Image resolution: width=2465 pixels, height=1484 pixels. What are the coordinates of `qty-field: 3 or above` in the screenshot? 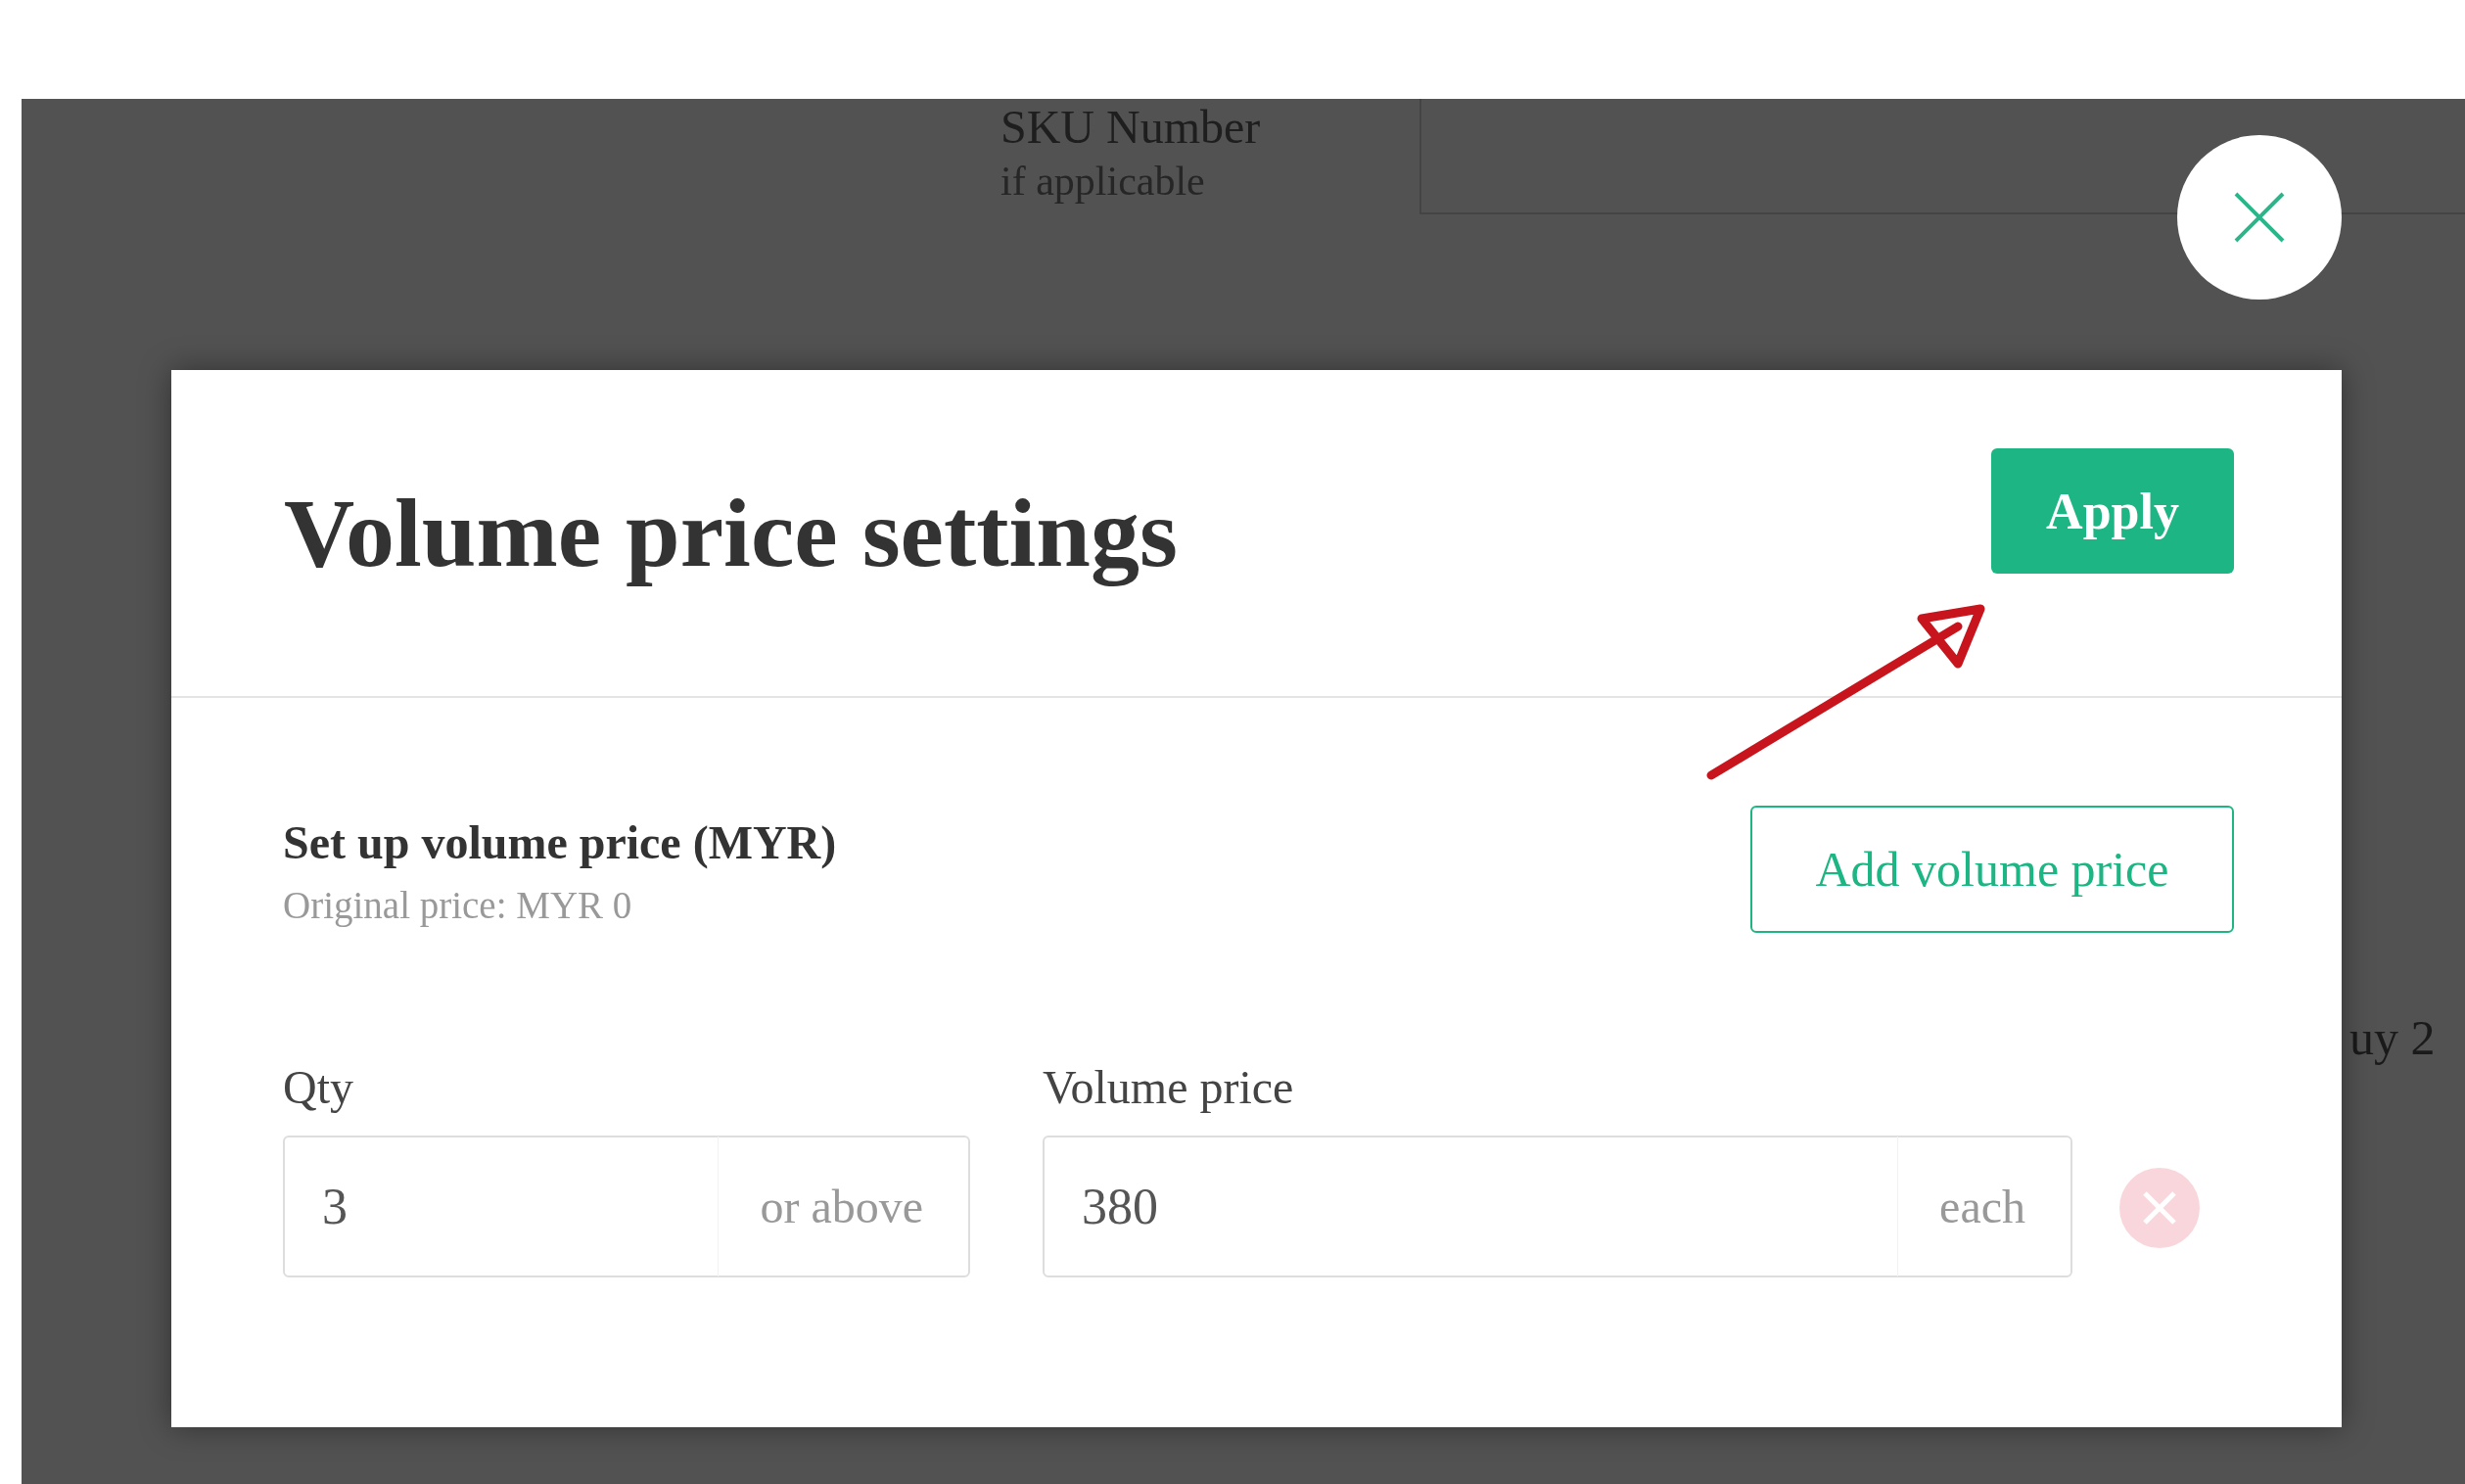 It's located at (627, 1206).